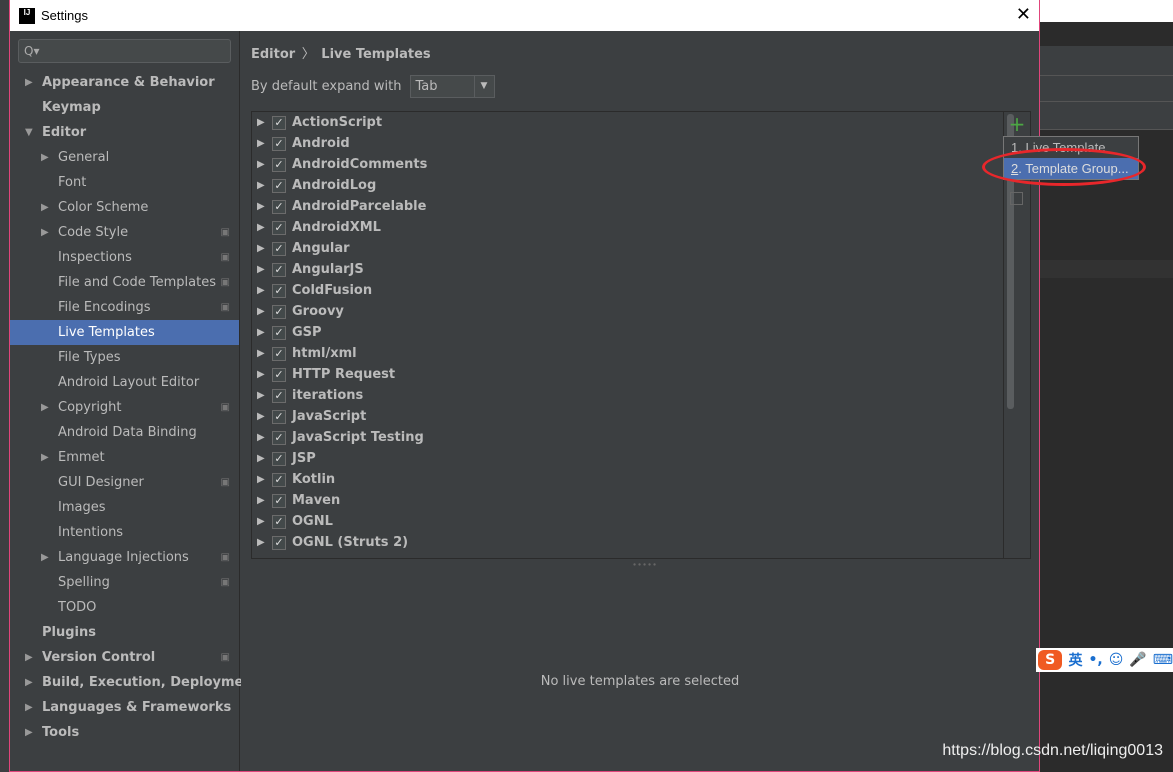 Image resolution: width=1173 pixels, height=772 pixels. Describe the element at coordinates (124, 257) in the screenshot. I see `sidebar-item-inspections: Inspections ▣` at that location.